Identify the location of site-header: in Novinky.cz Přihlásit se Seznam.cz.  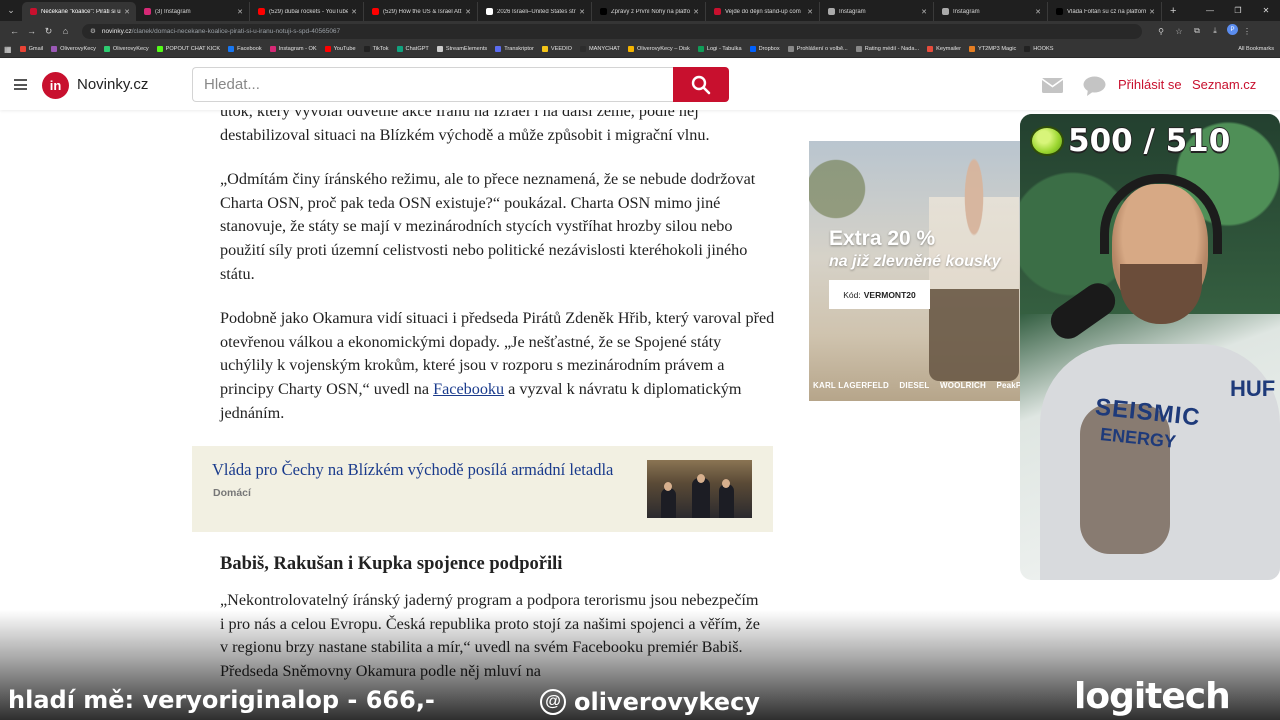
(640, 84).